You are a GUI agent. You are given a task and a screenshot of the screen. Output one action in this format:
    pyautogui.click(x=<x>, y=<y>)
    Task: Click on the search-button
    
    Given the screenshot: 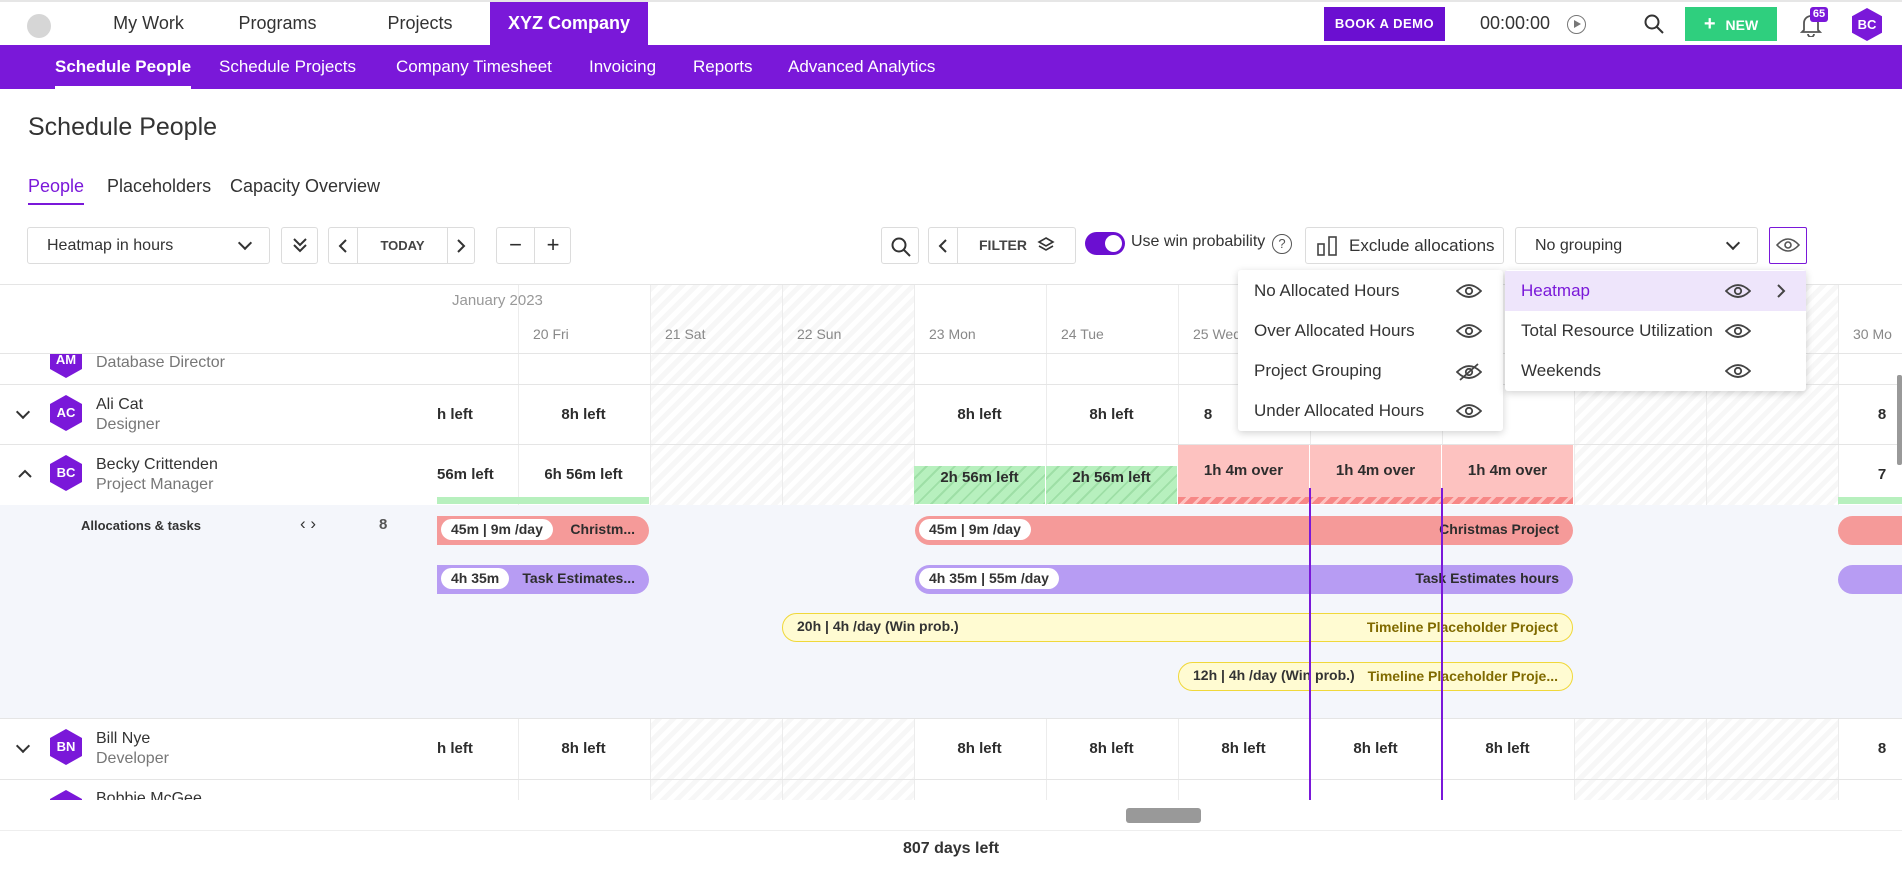 What is the action you would take?
    pyautogui.click(x=900, y=245)
    